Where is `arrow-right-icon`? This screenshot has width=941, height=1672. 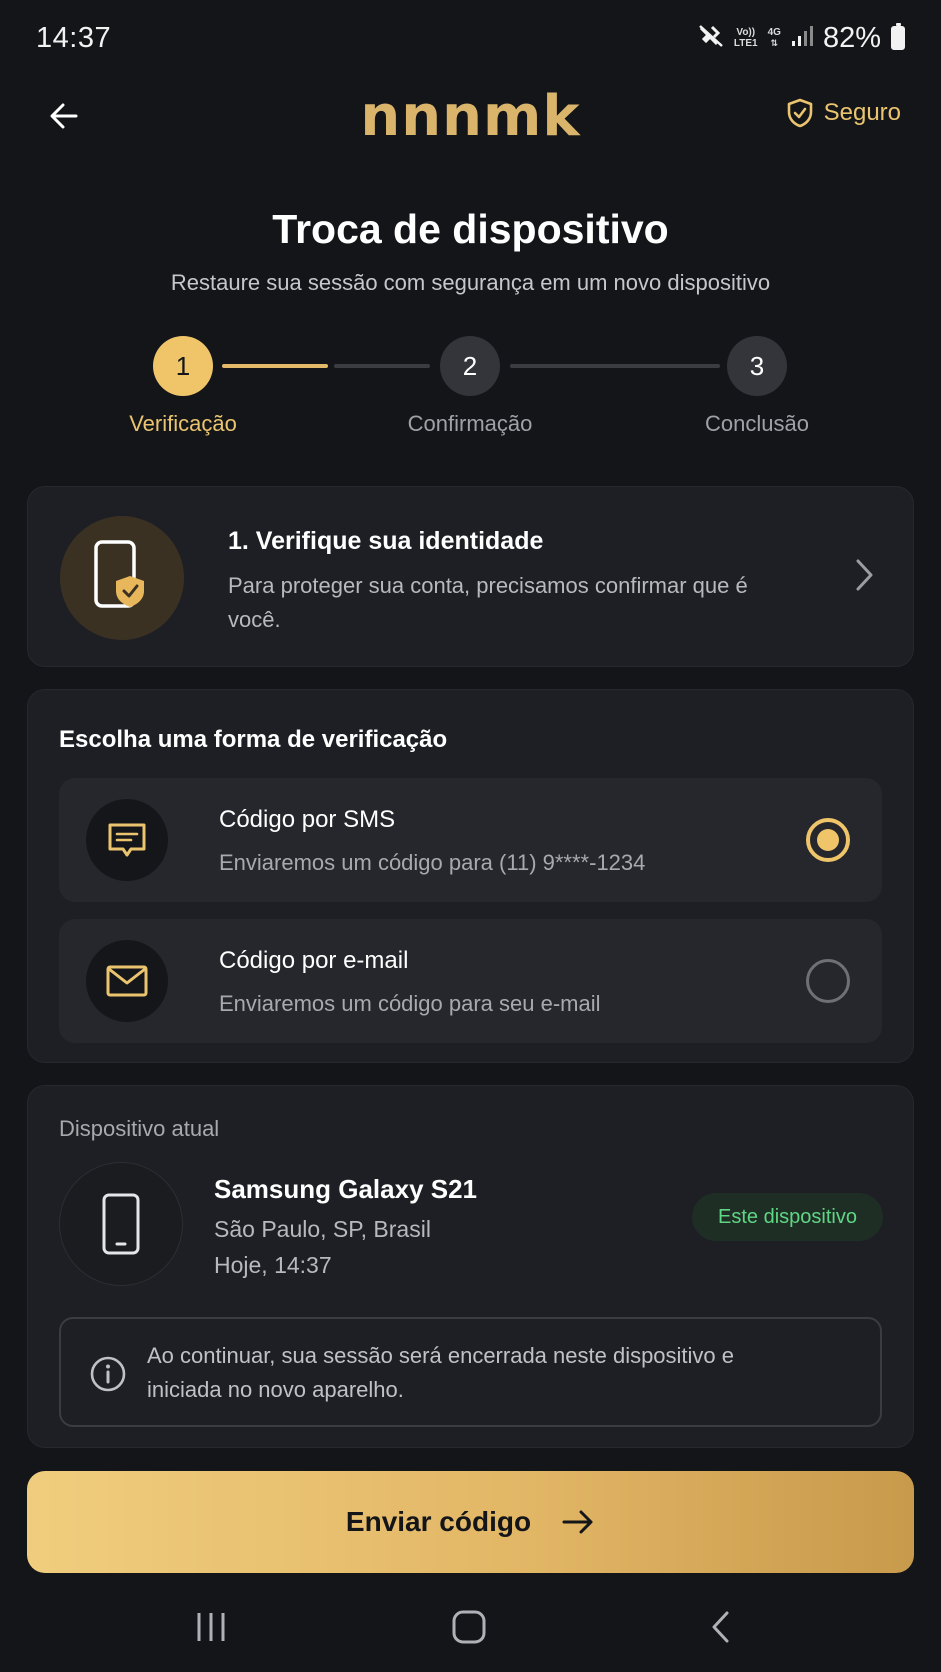 arrow-right-icon is located at coordinates (577, 1522).